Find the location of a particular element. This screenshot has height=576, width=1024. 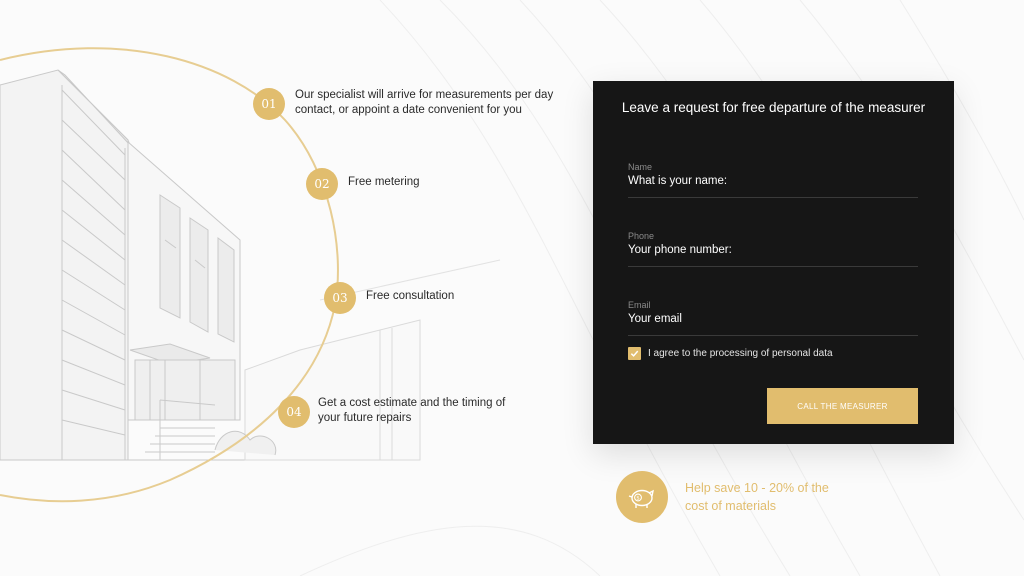

name-field: Name is located at coordinates (773, 180).